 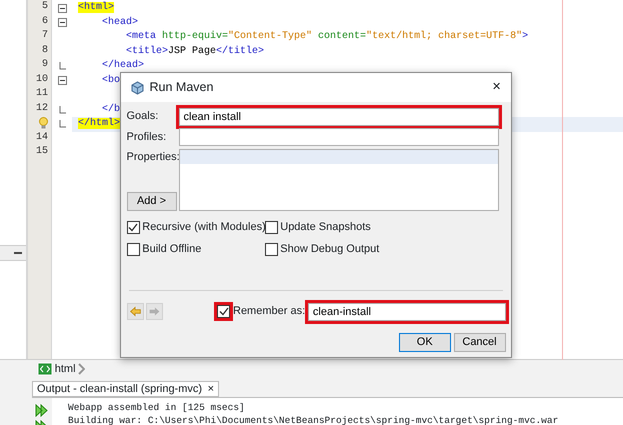 I want to click on output-tab: Output - clean-install (spring-mvc) ×, so click(x=125, y=389).